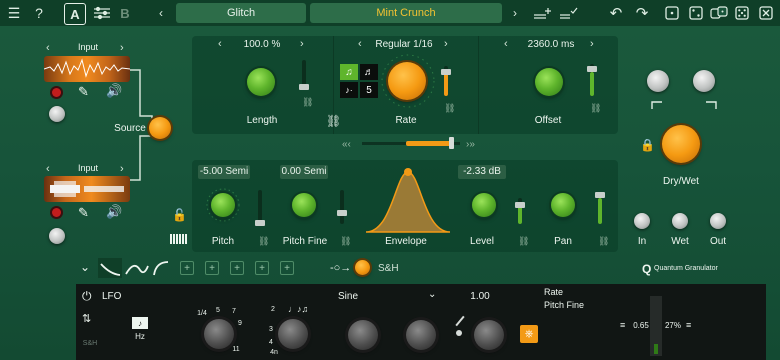  I want to click on pitch-knob, so click(223, 205).